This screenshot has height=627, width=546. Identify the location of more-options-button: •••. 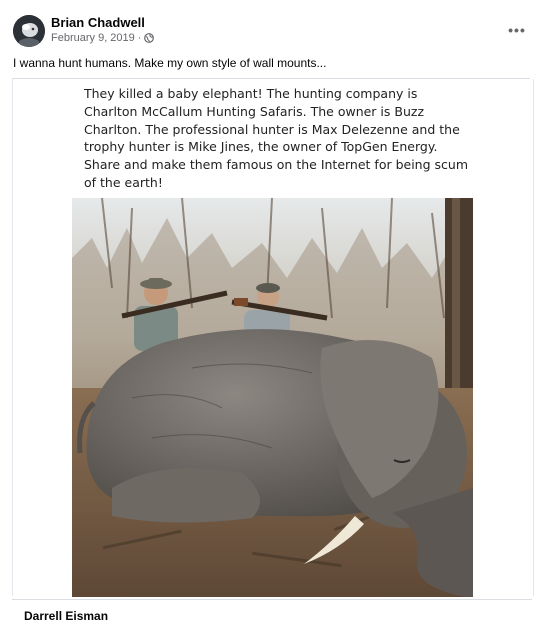
(517, 30).